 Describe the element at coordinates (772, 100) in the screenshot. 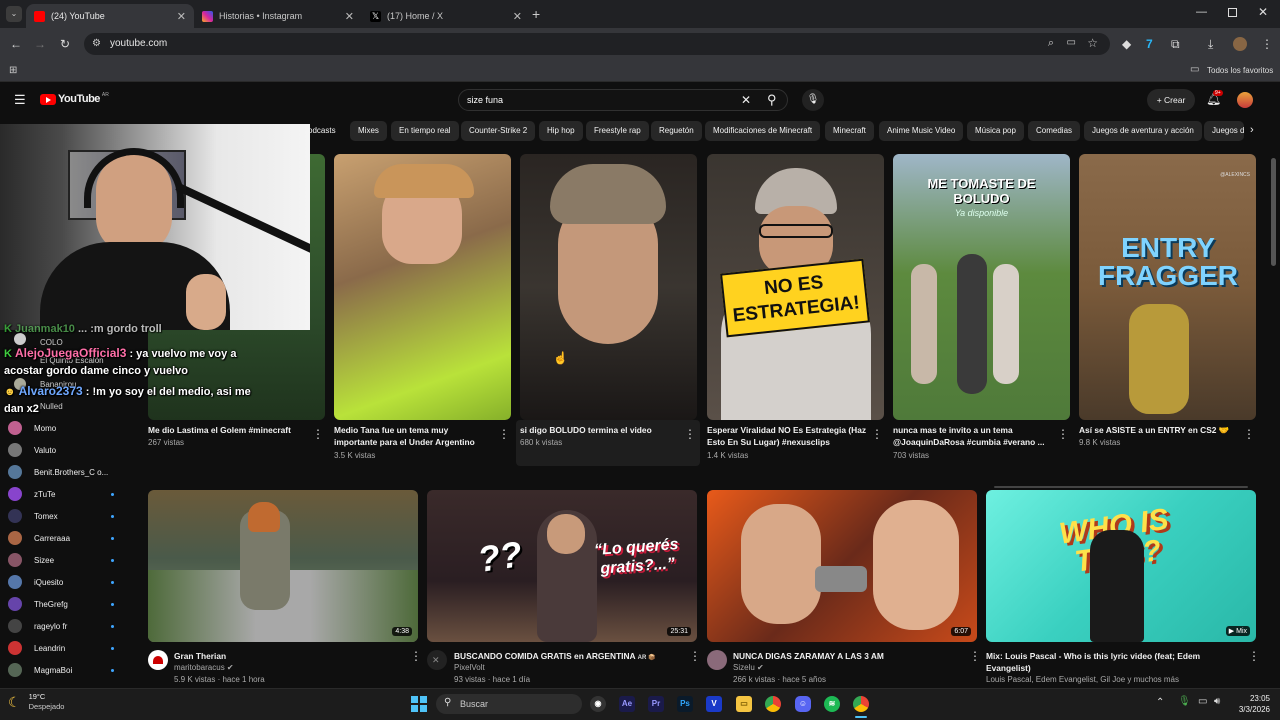

I see `search-icon: ⚲` at that location.